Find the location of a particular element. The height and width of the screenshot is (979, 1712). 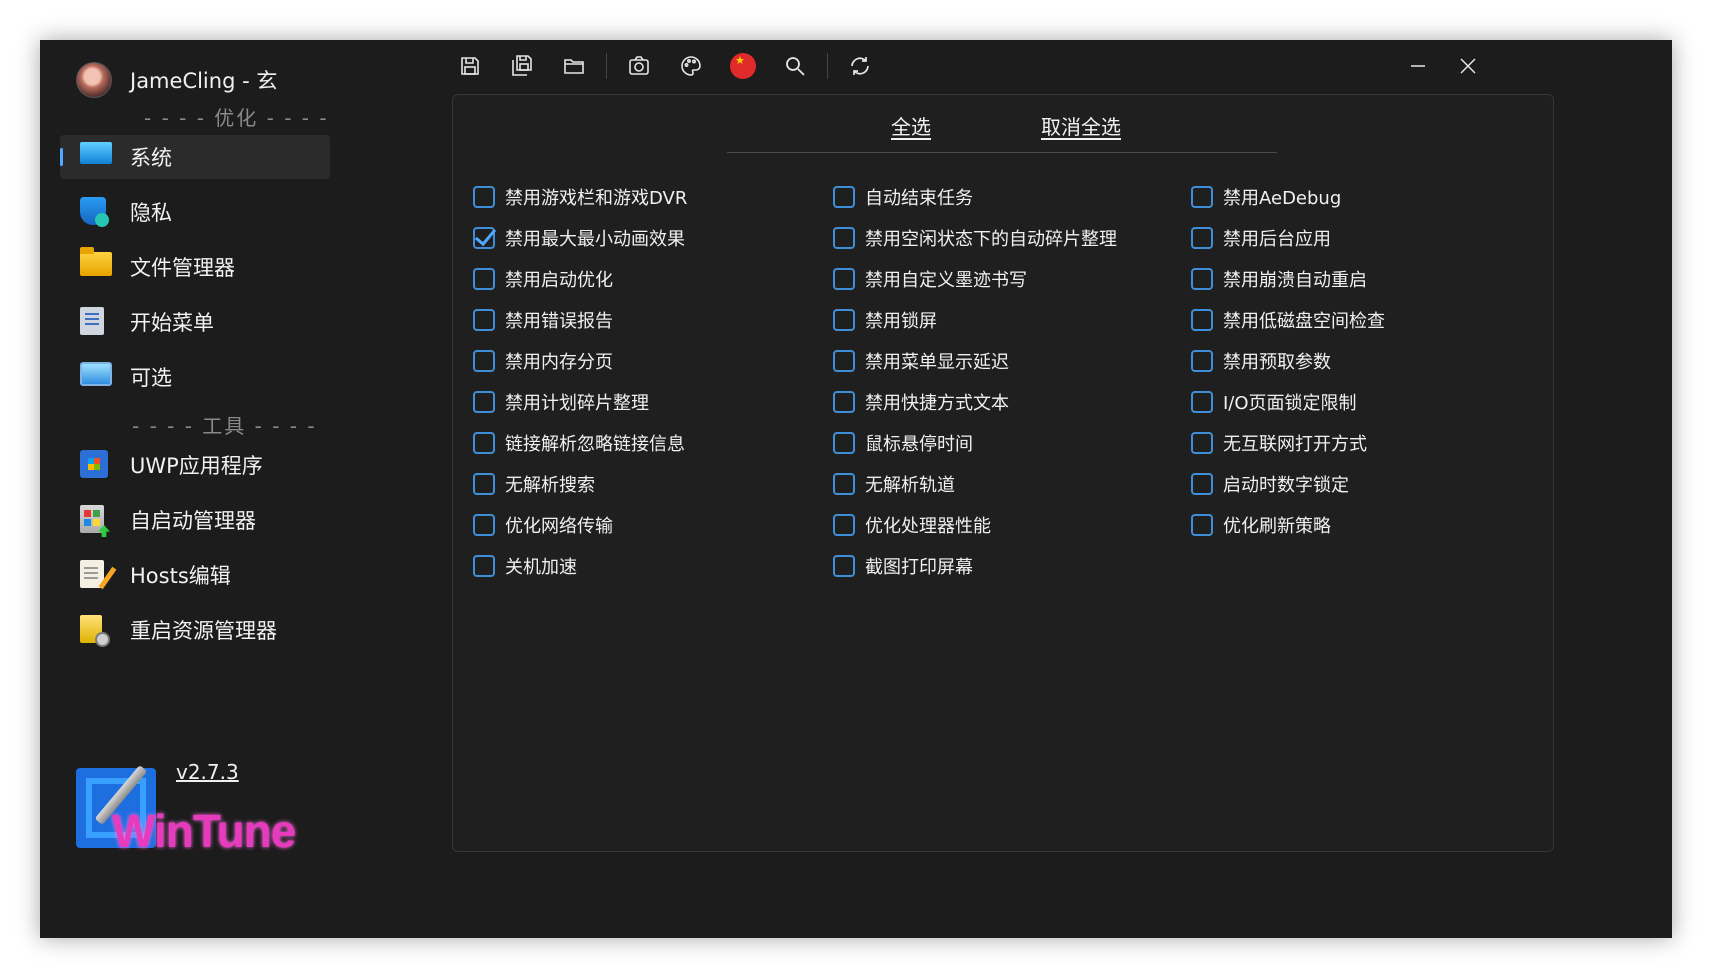

avatar is located at coordinates (94, 80).